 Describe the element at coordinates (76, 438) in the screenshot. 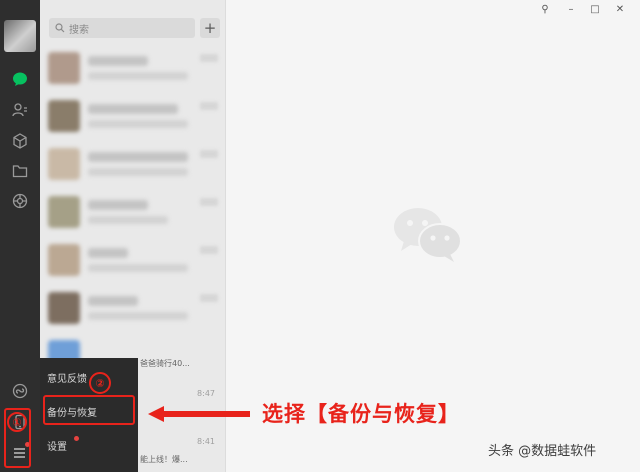

I see `settings-notification-dot` at that location.